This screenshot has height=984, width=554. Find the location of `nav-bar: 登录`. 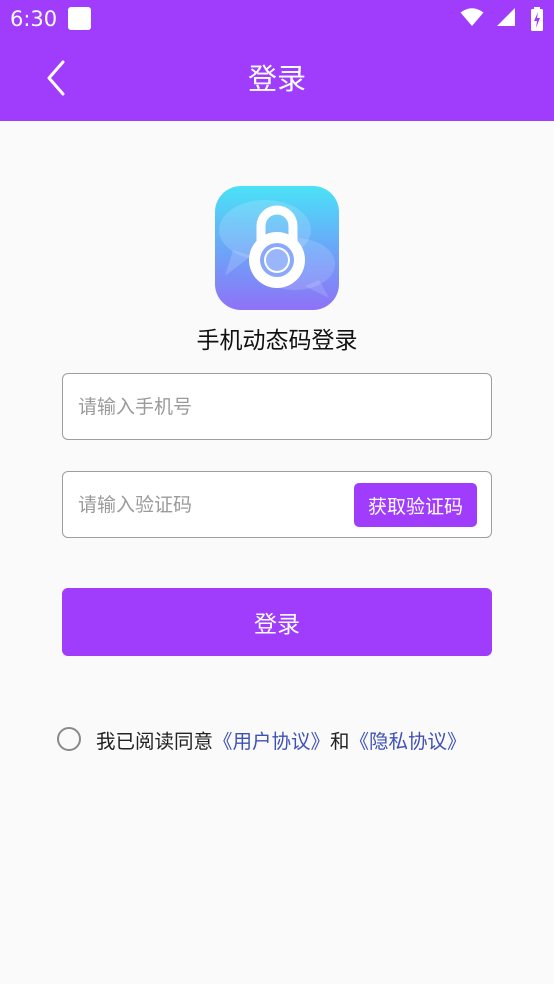

nav-bar: 登录 is located at coordinates (277, 79).